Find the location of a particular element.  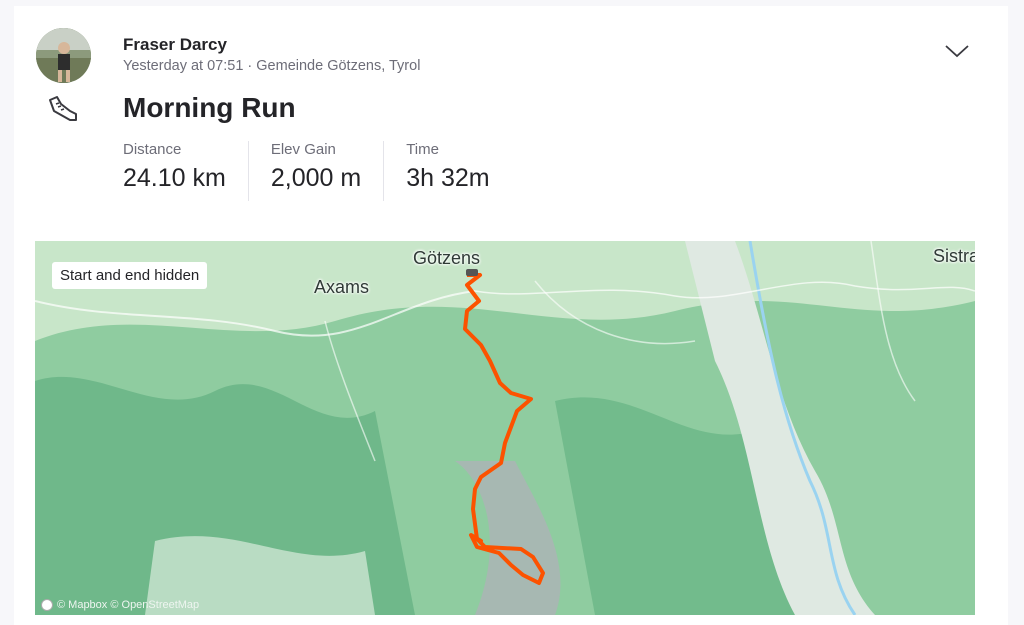

route-line is located at coordinates (504, 427).